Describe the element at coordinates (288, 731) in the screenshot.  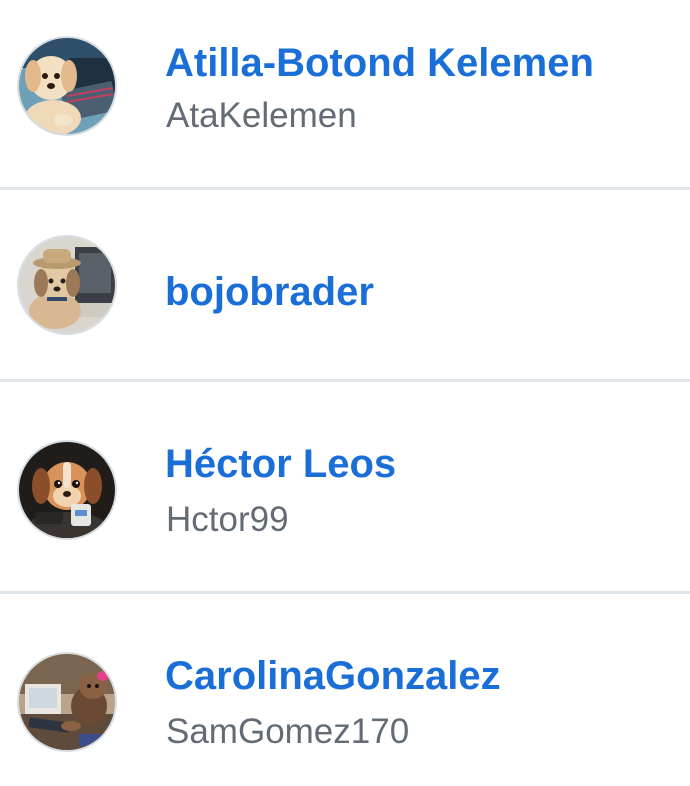
I see `user-username: SamGomez170` at that location.